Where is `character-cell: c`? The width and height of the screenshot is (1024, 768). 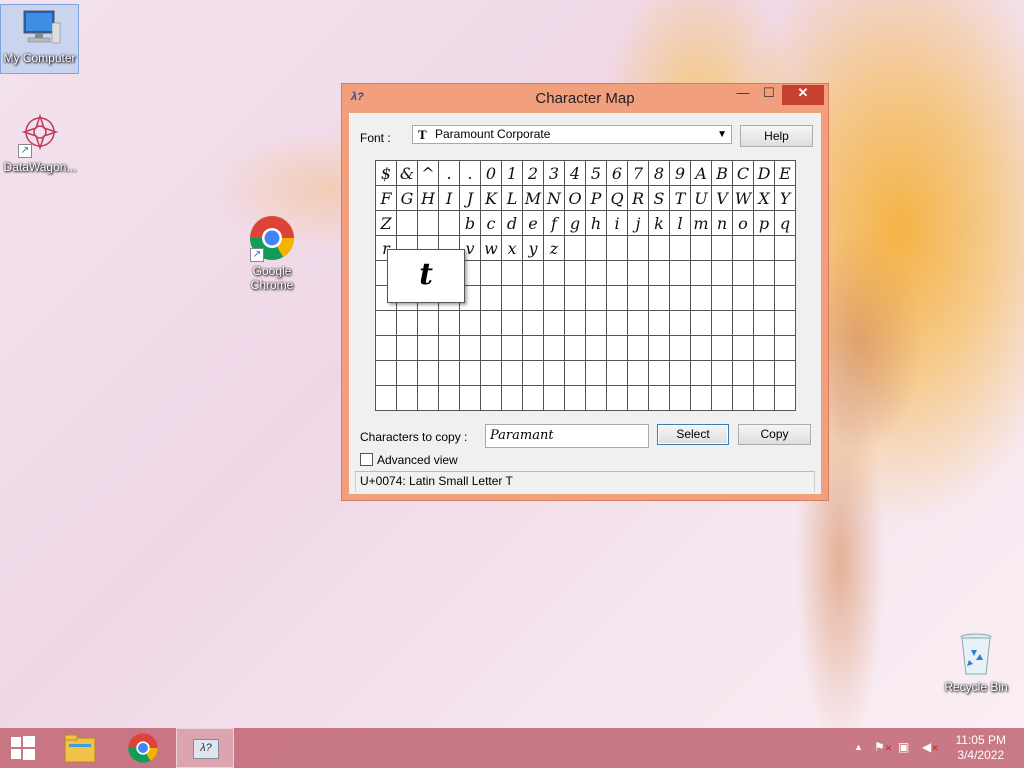
character-cell: c is located at coordinates (491, 223).